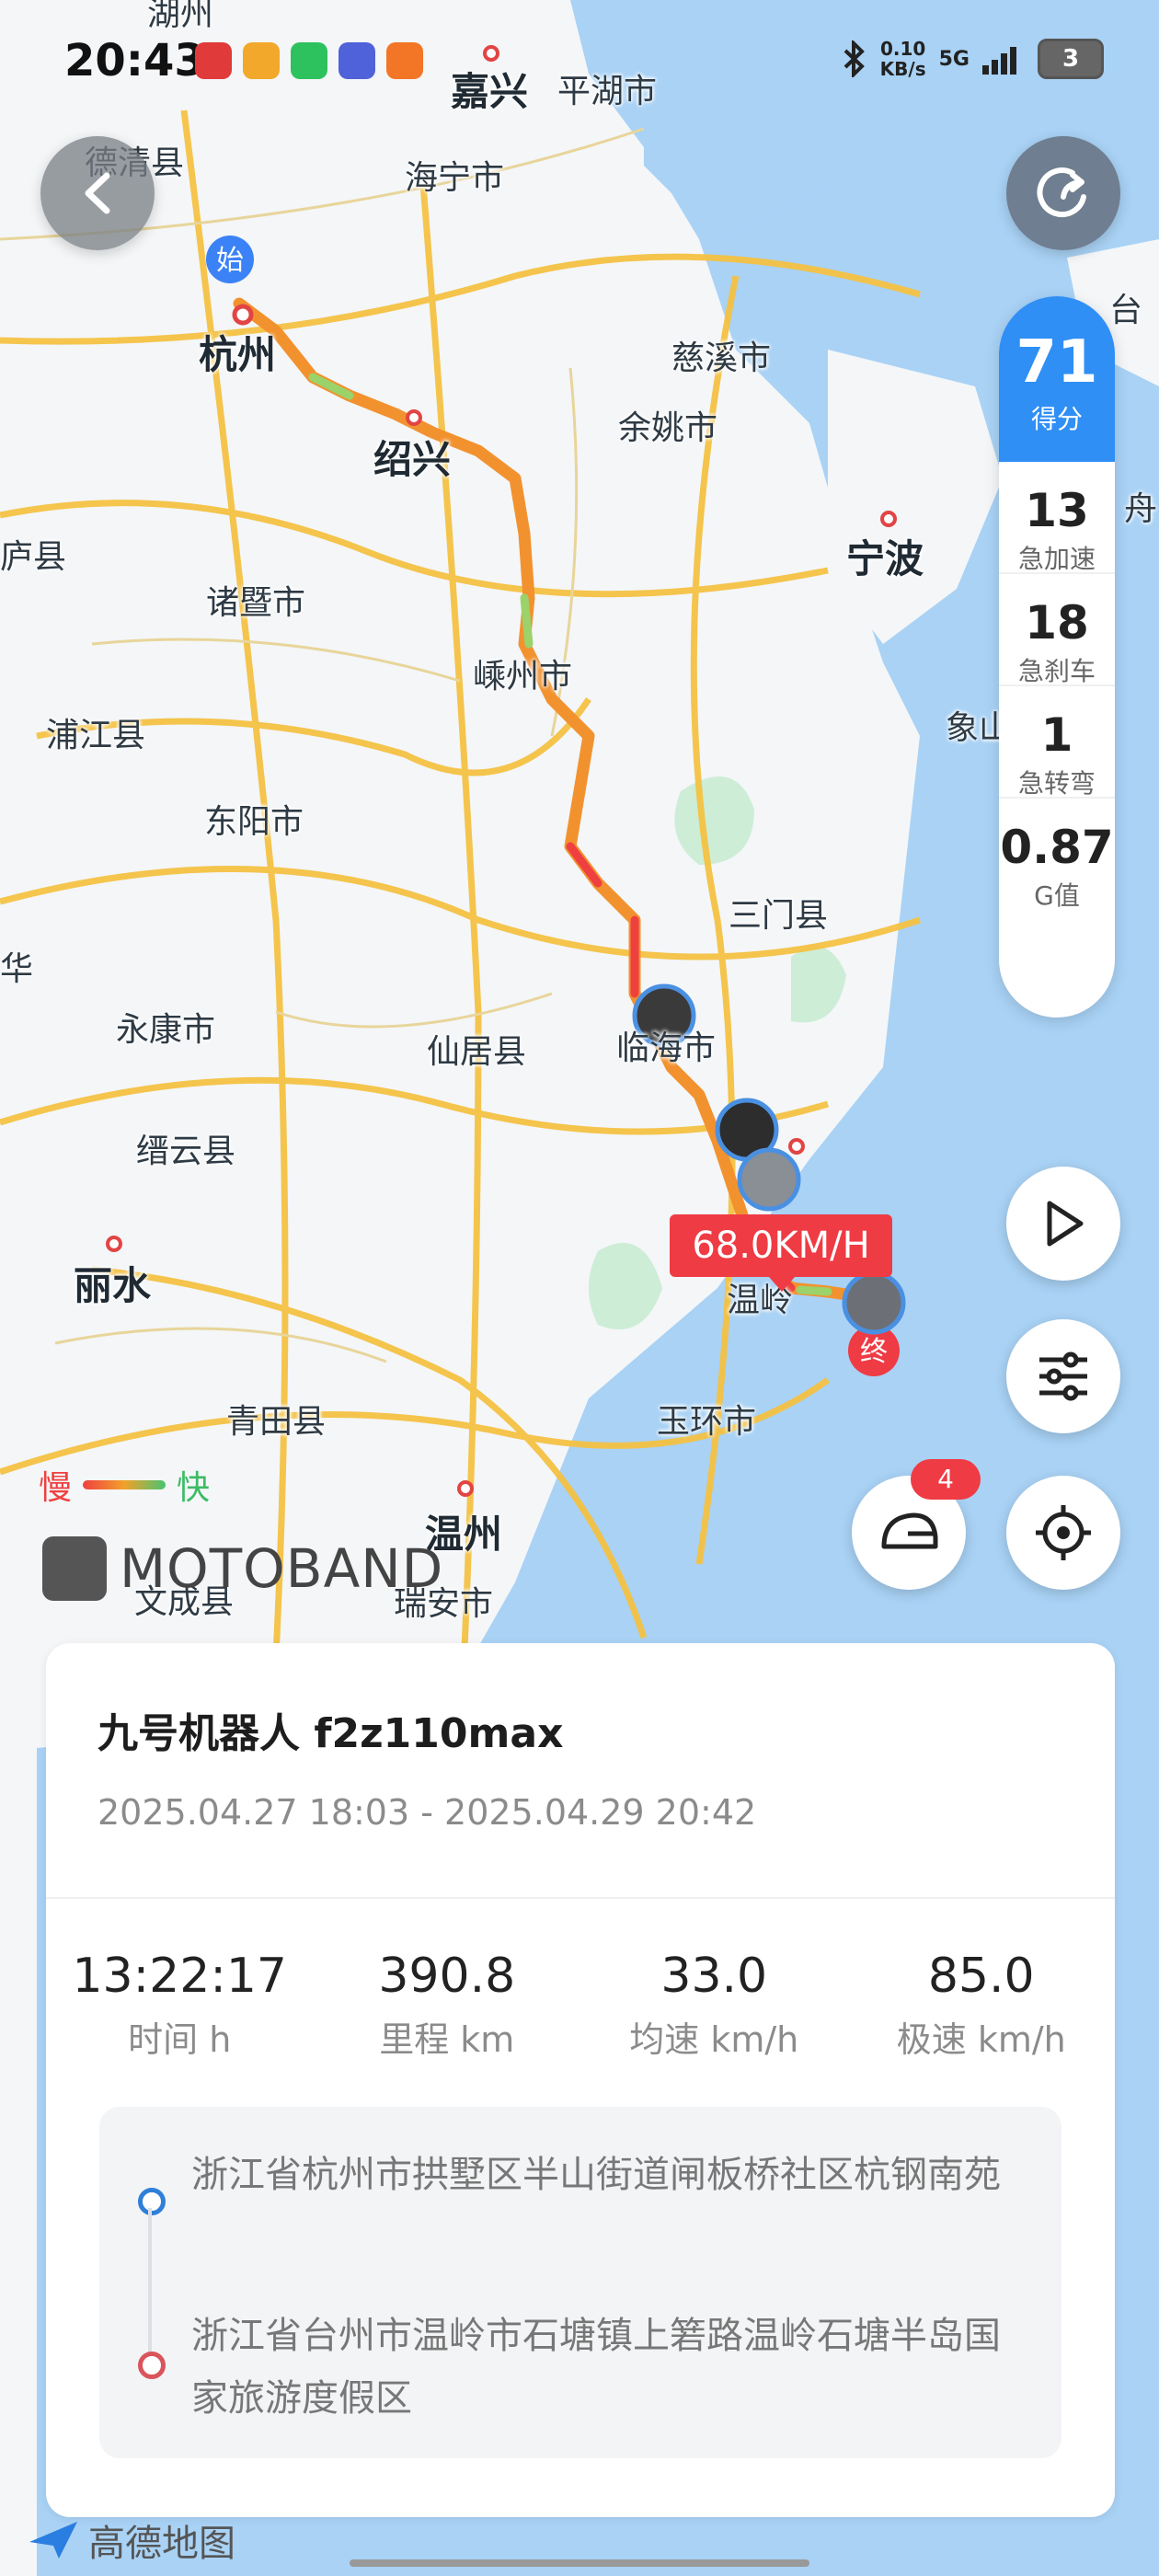 This screenshot has height=2576, width=1159. I want to click on legend-fast: 快, so click(194, 1488).